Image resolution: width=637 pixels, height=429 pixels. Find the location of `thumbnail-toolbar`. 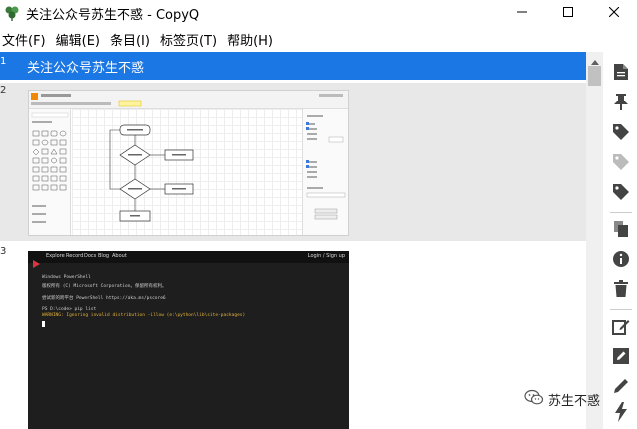

thumbnail-toolbar is located at coordinates (188, 100).